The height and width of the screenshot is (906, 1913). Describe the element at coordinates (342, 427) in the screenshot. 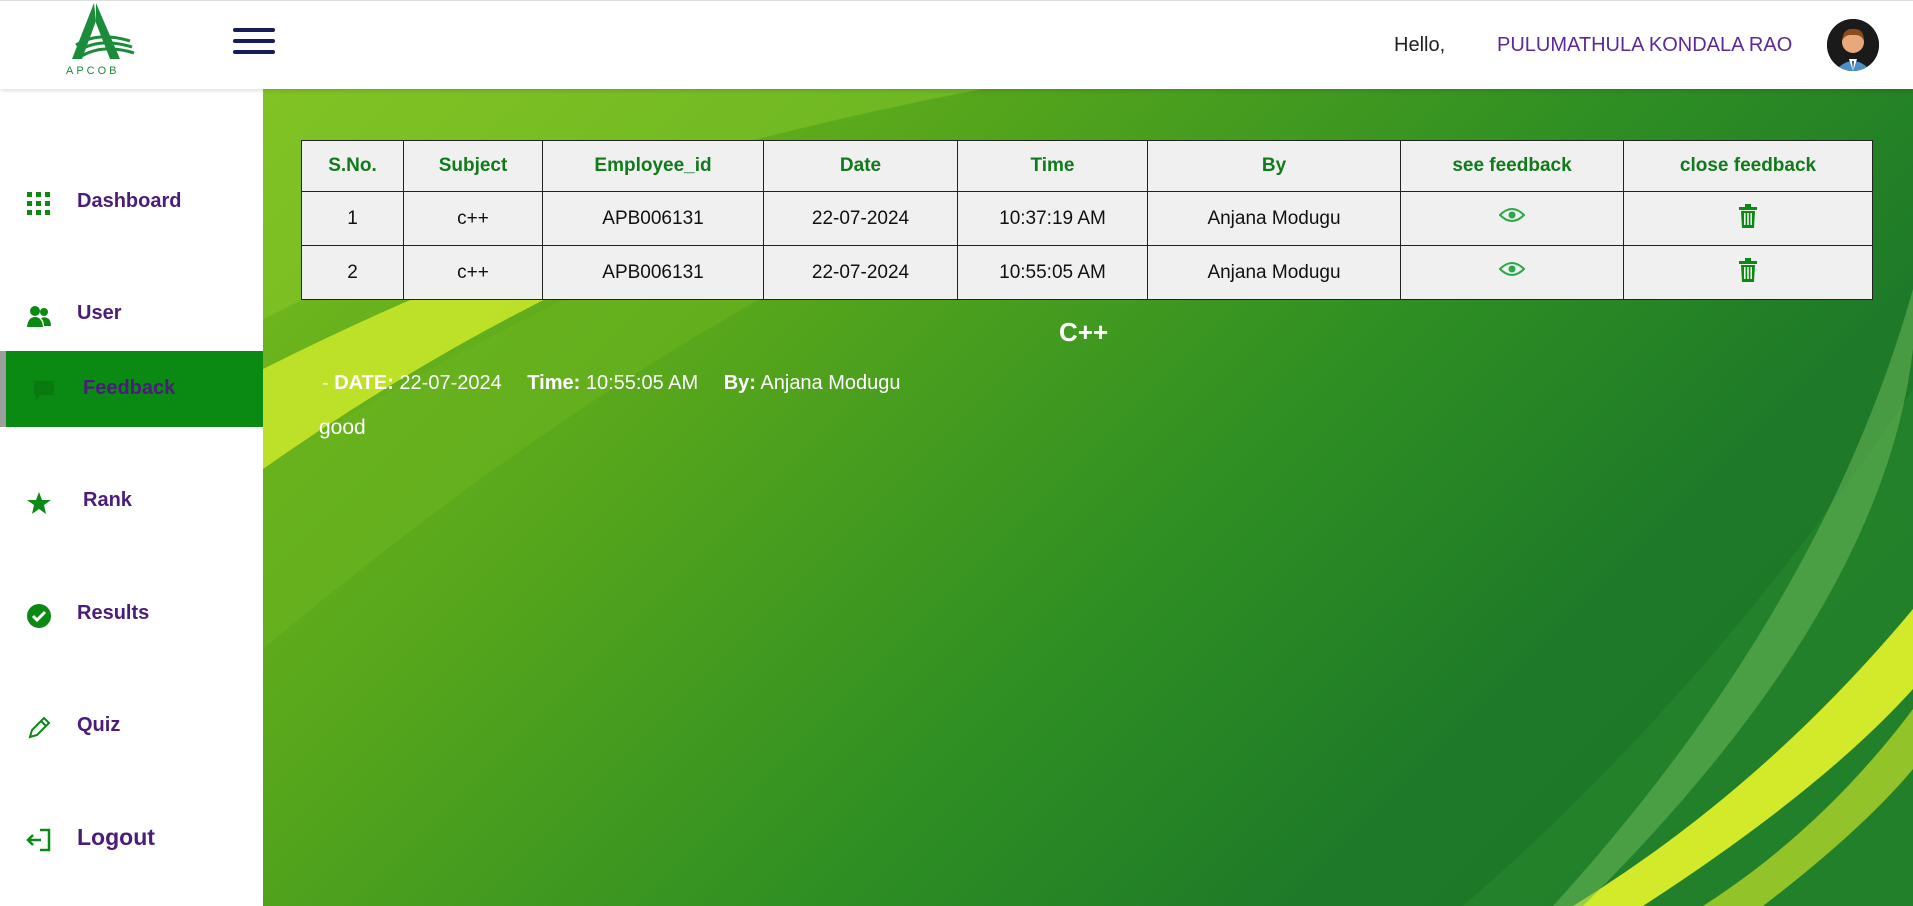

I see `feedback-comment: good` at that location.